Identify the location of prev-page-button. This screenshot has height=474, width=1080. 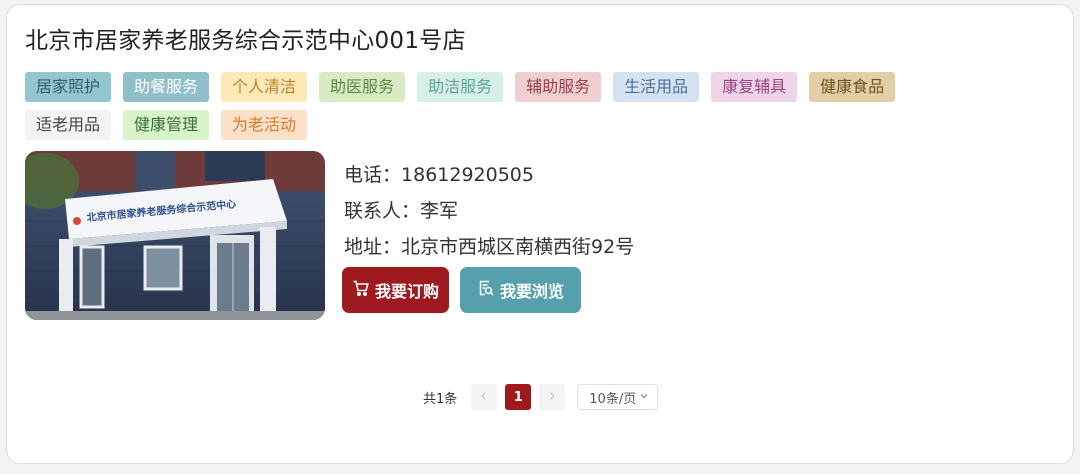
(484, 397).